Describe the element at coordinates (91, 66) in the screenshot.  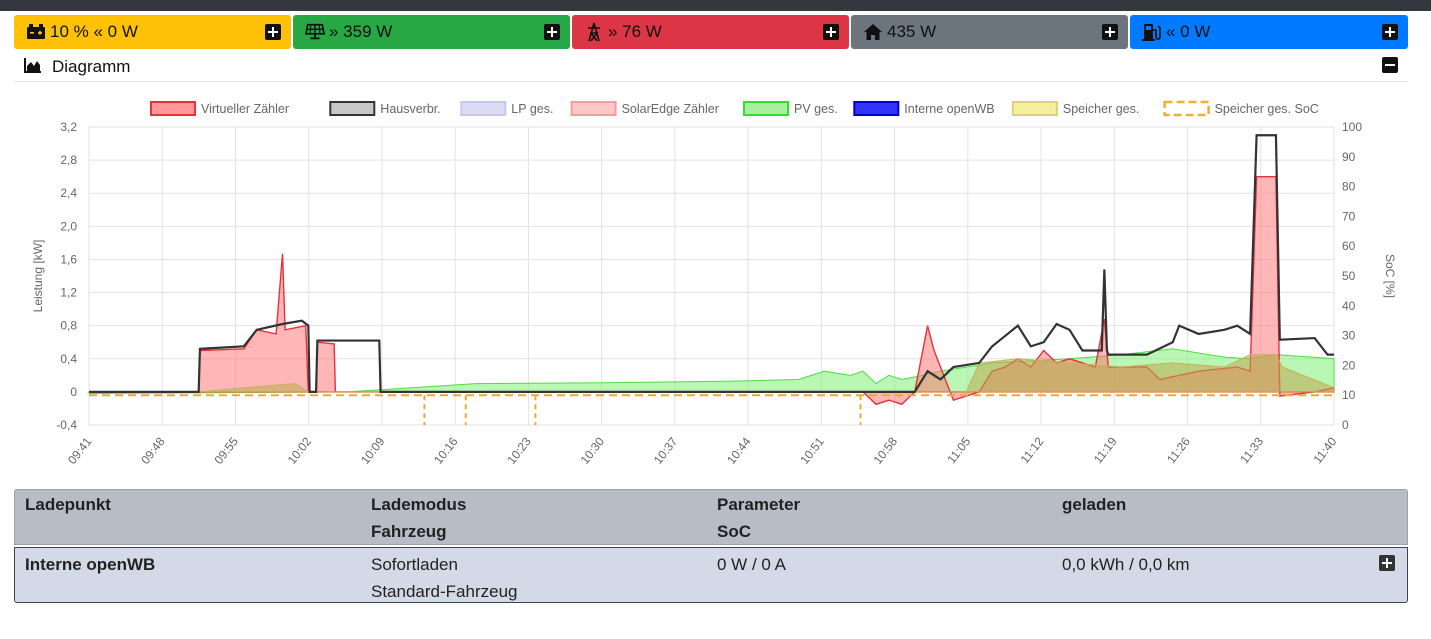
I see `diagram-title: Diagramm` at that location.